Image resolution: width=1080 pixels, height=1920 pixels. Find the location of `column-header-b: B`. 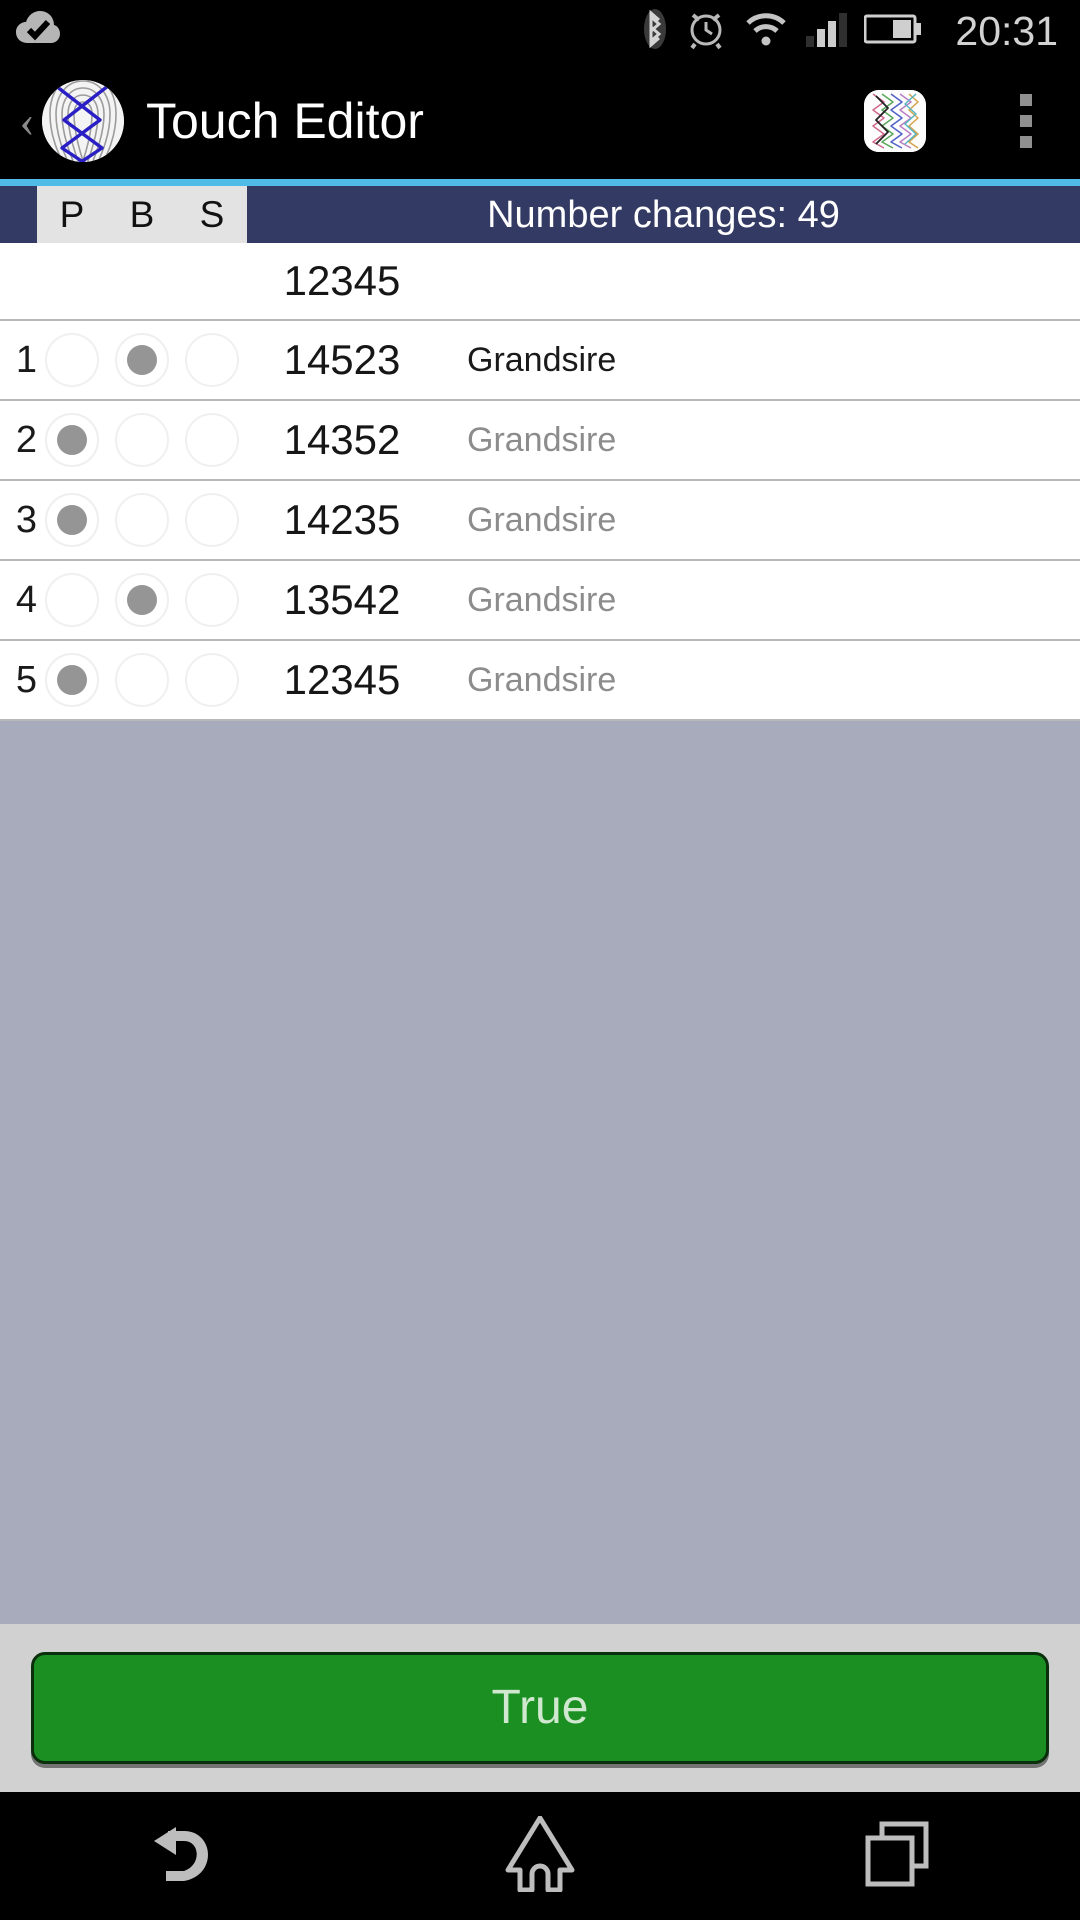

column-header-b: B is located at coordinates (142, 214).